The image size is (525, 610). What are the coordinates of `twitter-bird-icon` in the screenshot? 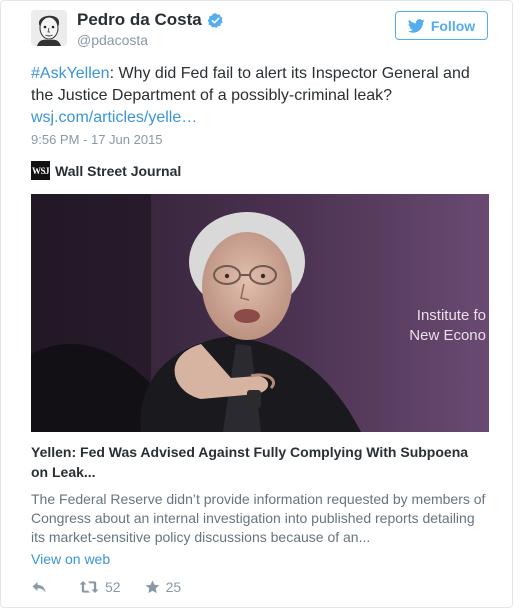 It's located at (416, 25).